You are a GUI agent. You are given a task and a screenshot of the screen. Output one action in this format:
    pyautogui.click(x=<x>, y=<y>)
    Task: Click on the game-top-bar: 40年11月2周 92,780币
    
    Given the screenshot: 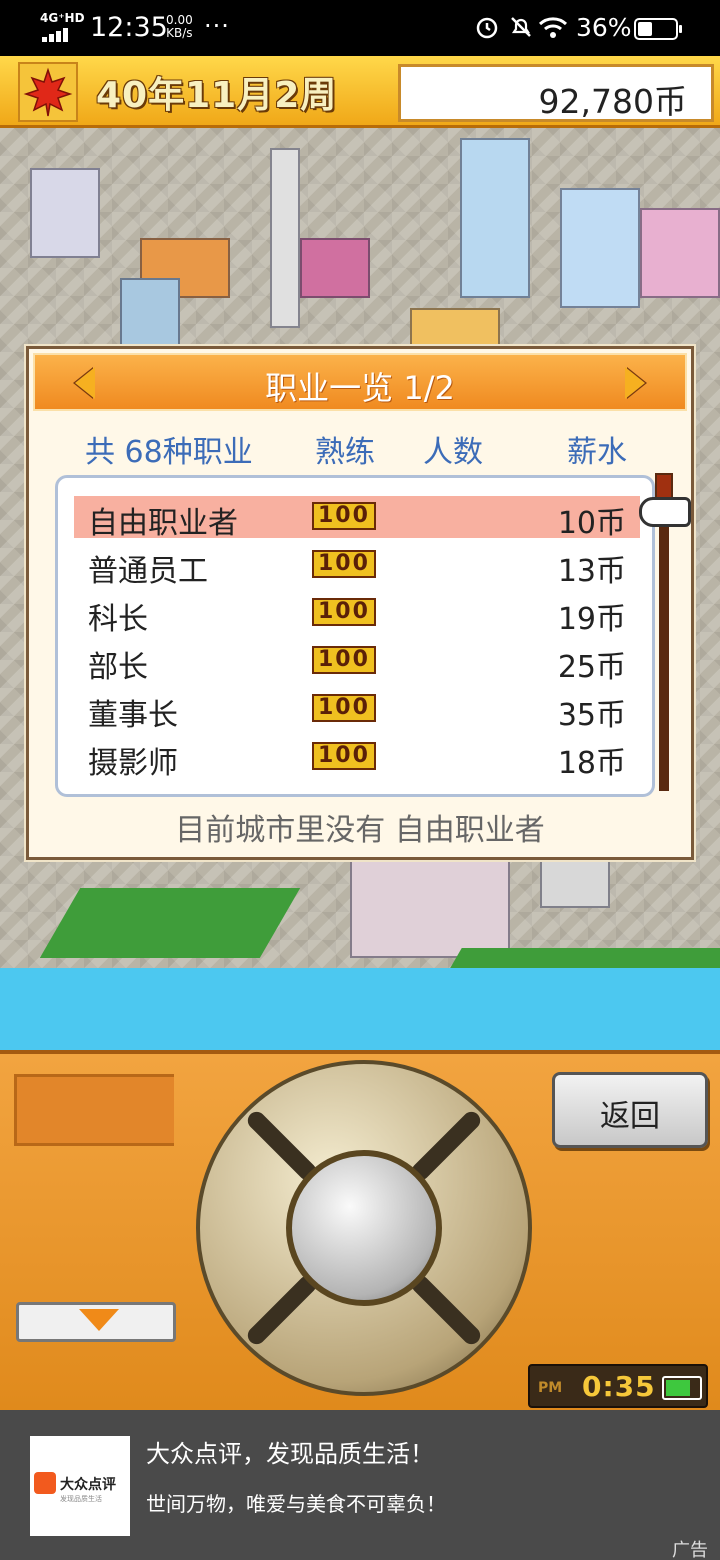 What is the action you would take?
    pyautogui.click(x=360, y=92)
    